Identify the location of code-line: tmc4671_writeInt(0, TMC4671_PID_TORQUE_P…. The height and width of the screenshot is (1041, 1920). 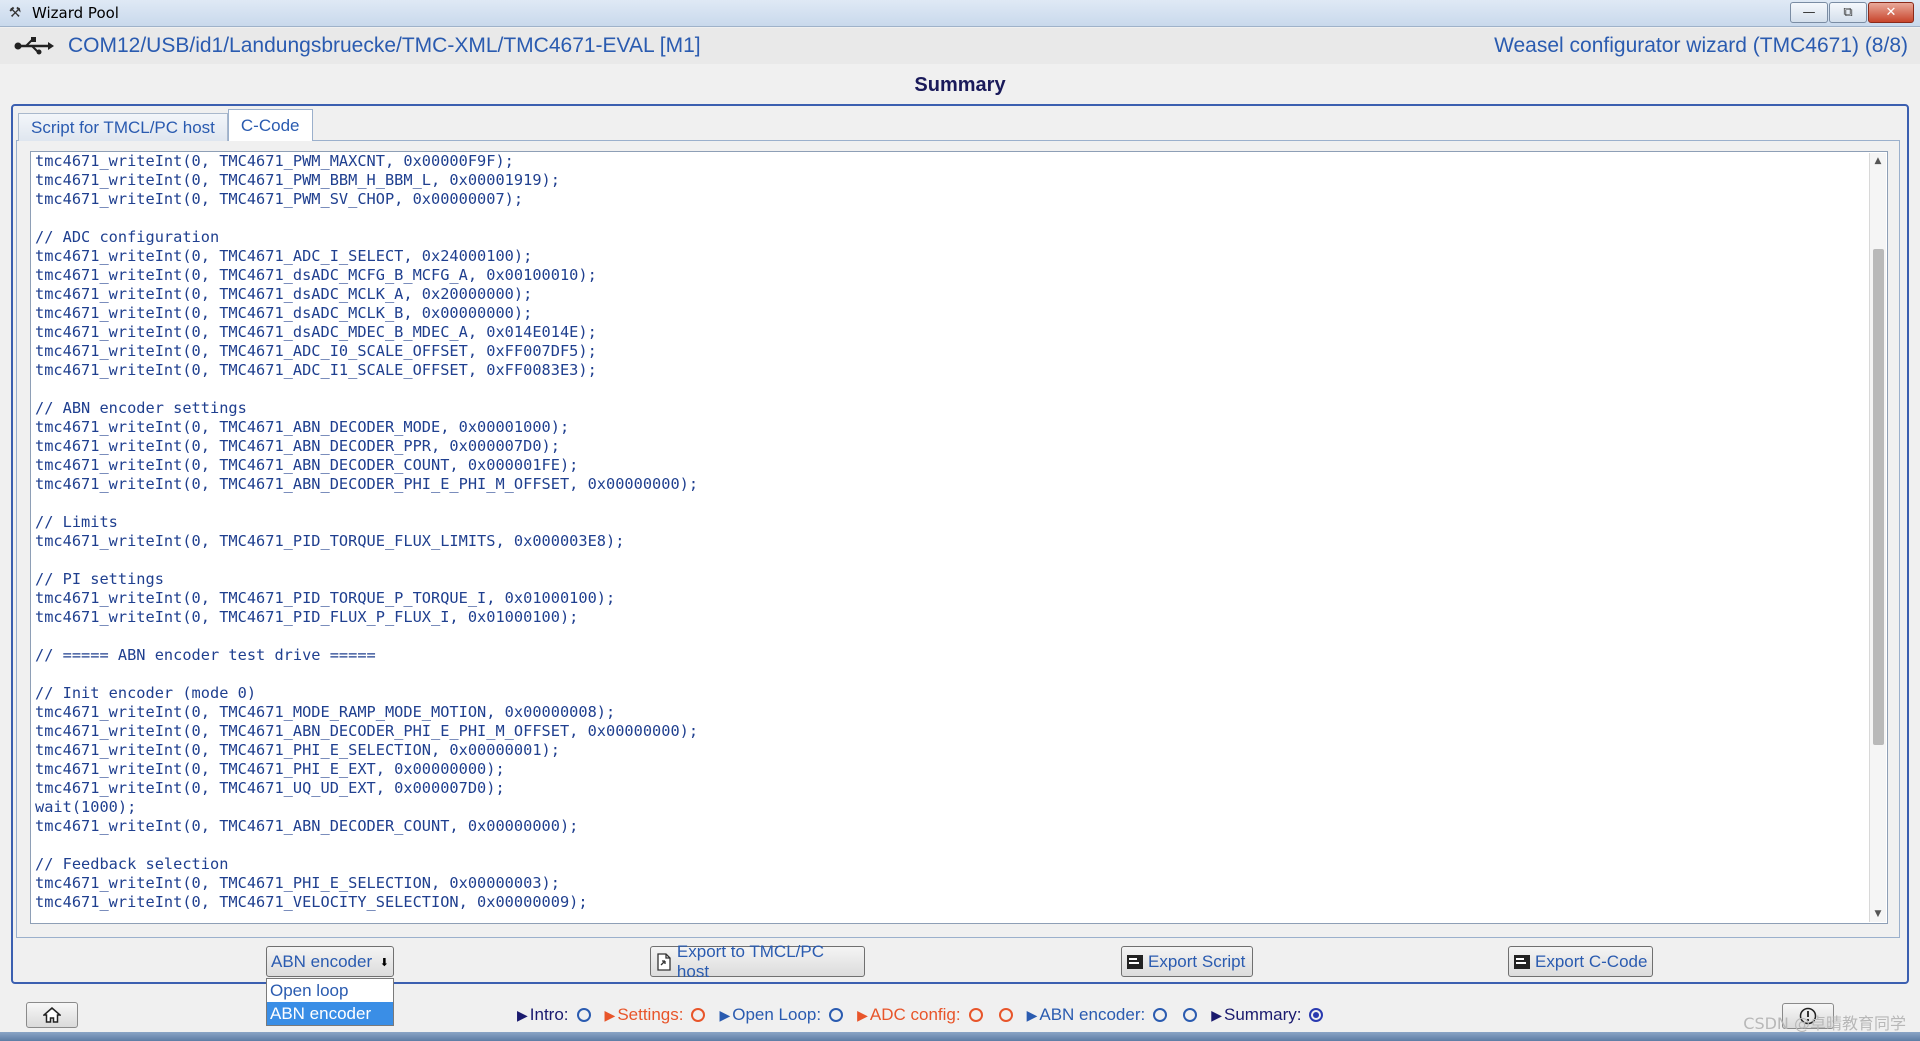
(325, 598).